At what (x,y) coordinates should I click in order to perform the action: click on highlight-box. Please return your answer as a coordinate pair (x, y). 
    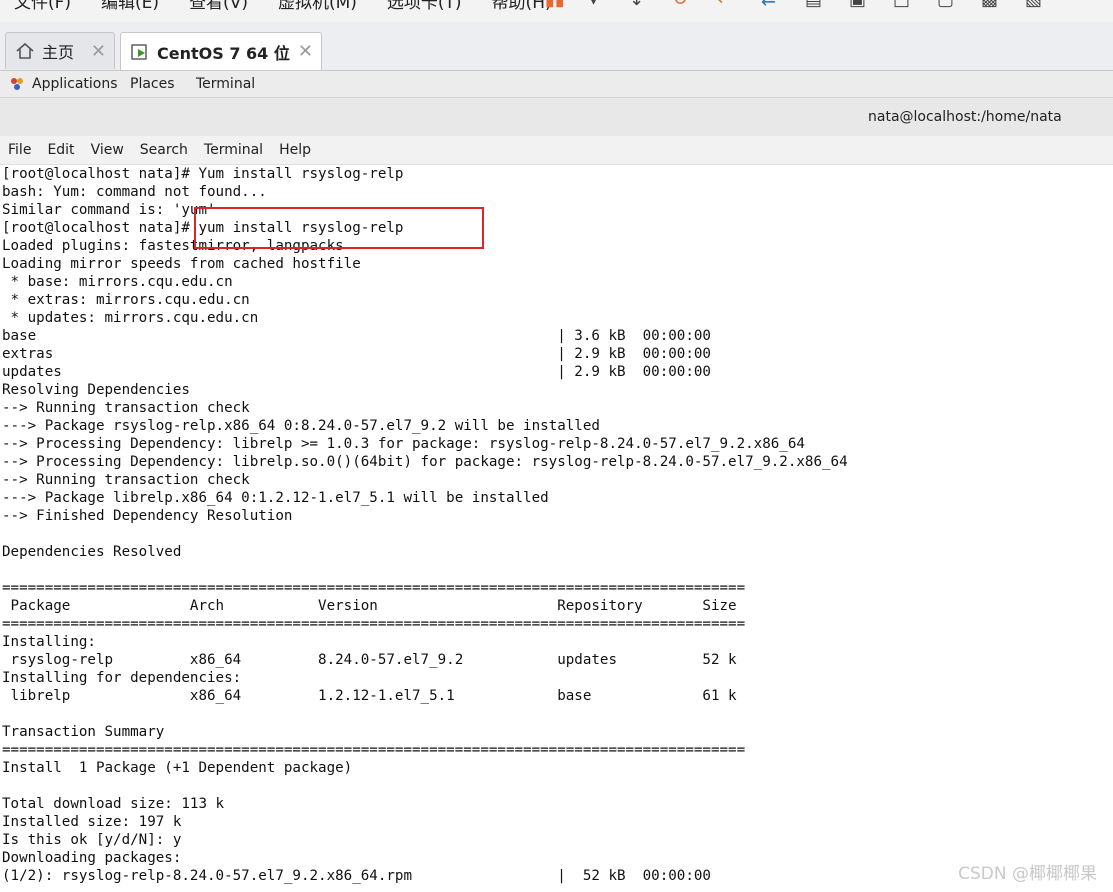
    Looking at the image, I should click on (339, 228).